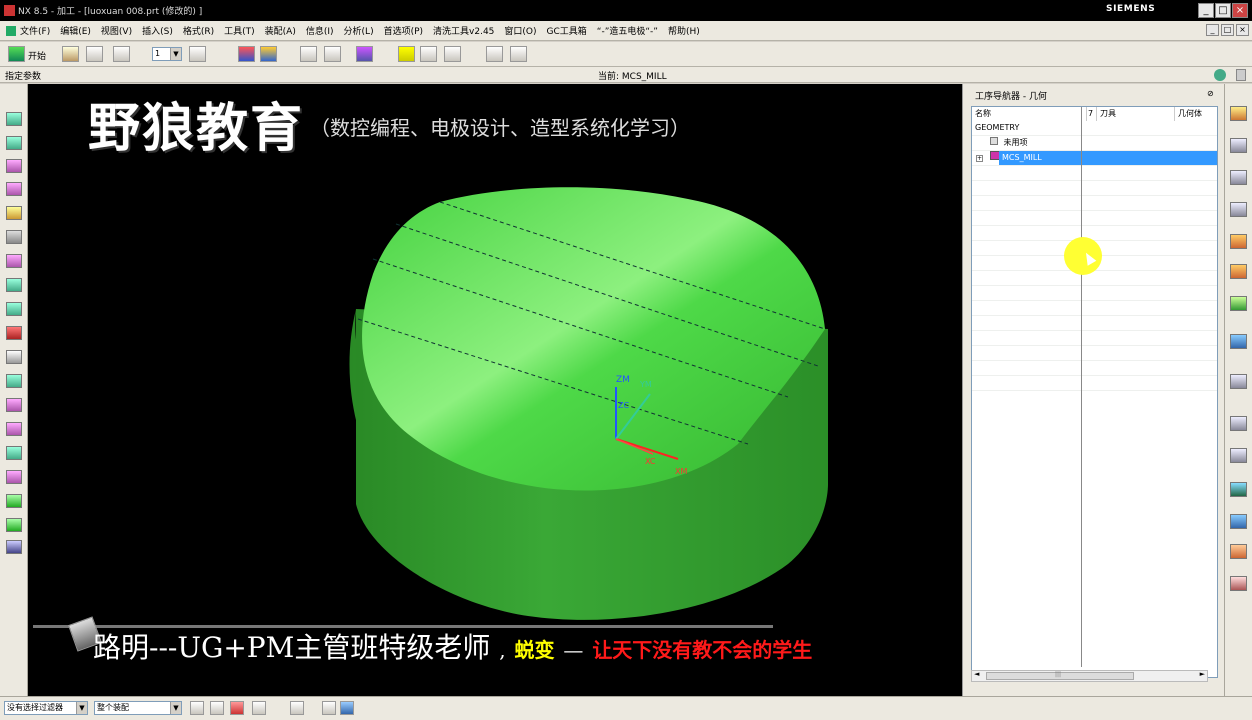  Describe the element at coordinates (1238, 521) in the screenshot. I see `right-tool-13-icon` at that location.